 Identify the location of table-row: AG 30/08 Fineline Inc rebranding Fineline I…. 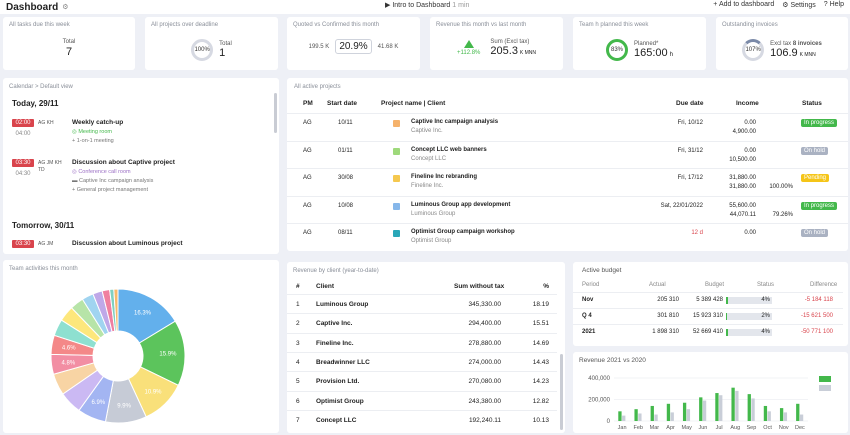
(567, 181).